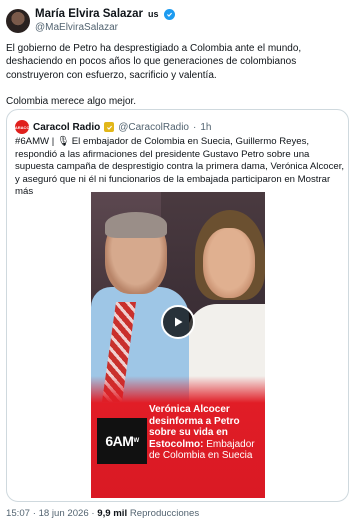  What do you see at coordinates (66, 127) in the screenshot?
I see `quoted-author-name: Caracol Radio` at bounding box center [66, 127].